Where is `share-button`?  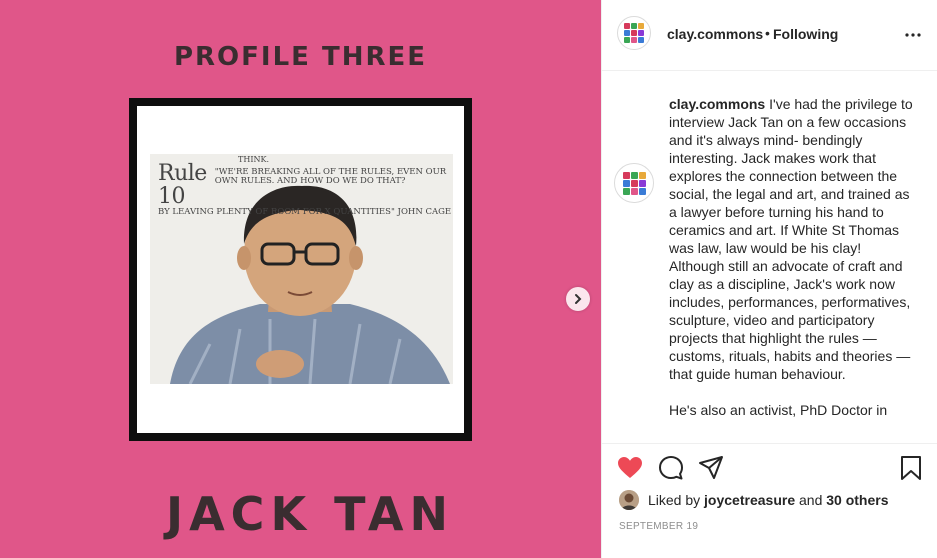 share-button is located at coordinates (711, 468).